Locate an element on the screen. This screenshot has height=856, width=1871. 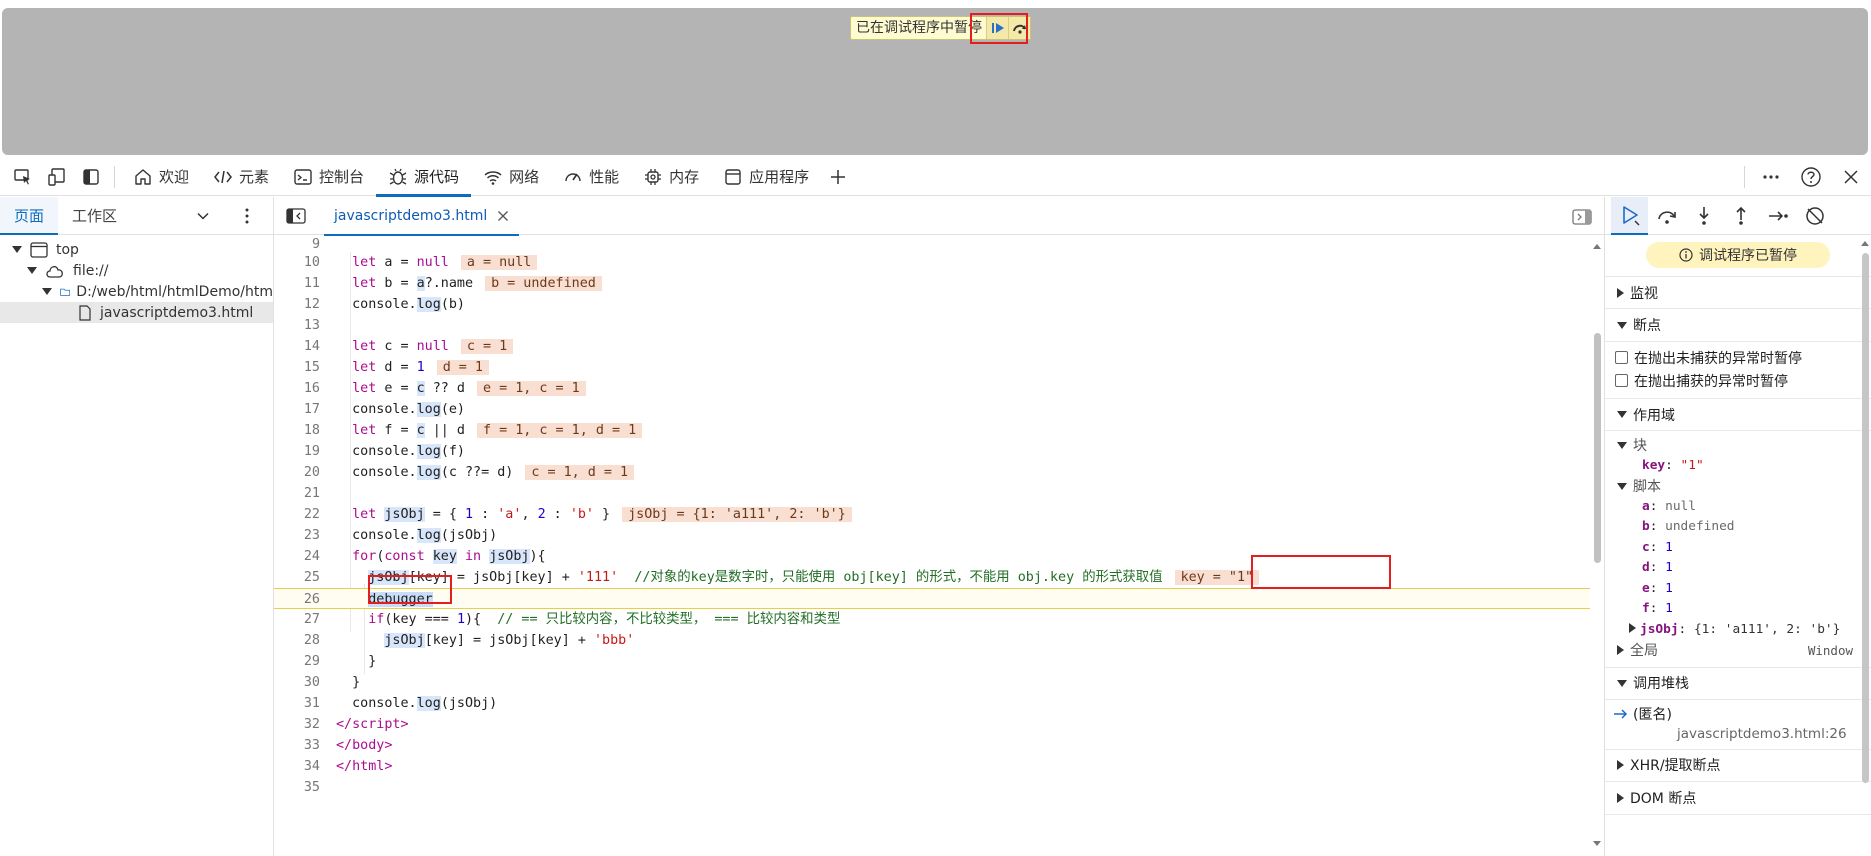
section-scope: 作用域 is located at coordinates (1738, 414).